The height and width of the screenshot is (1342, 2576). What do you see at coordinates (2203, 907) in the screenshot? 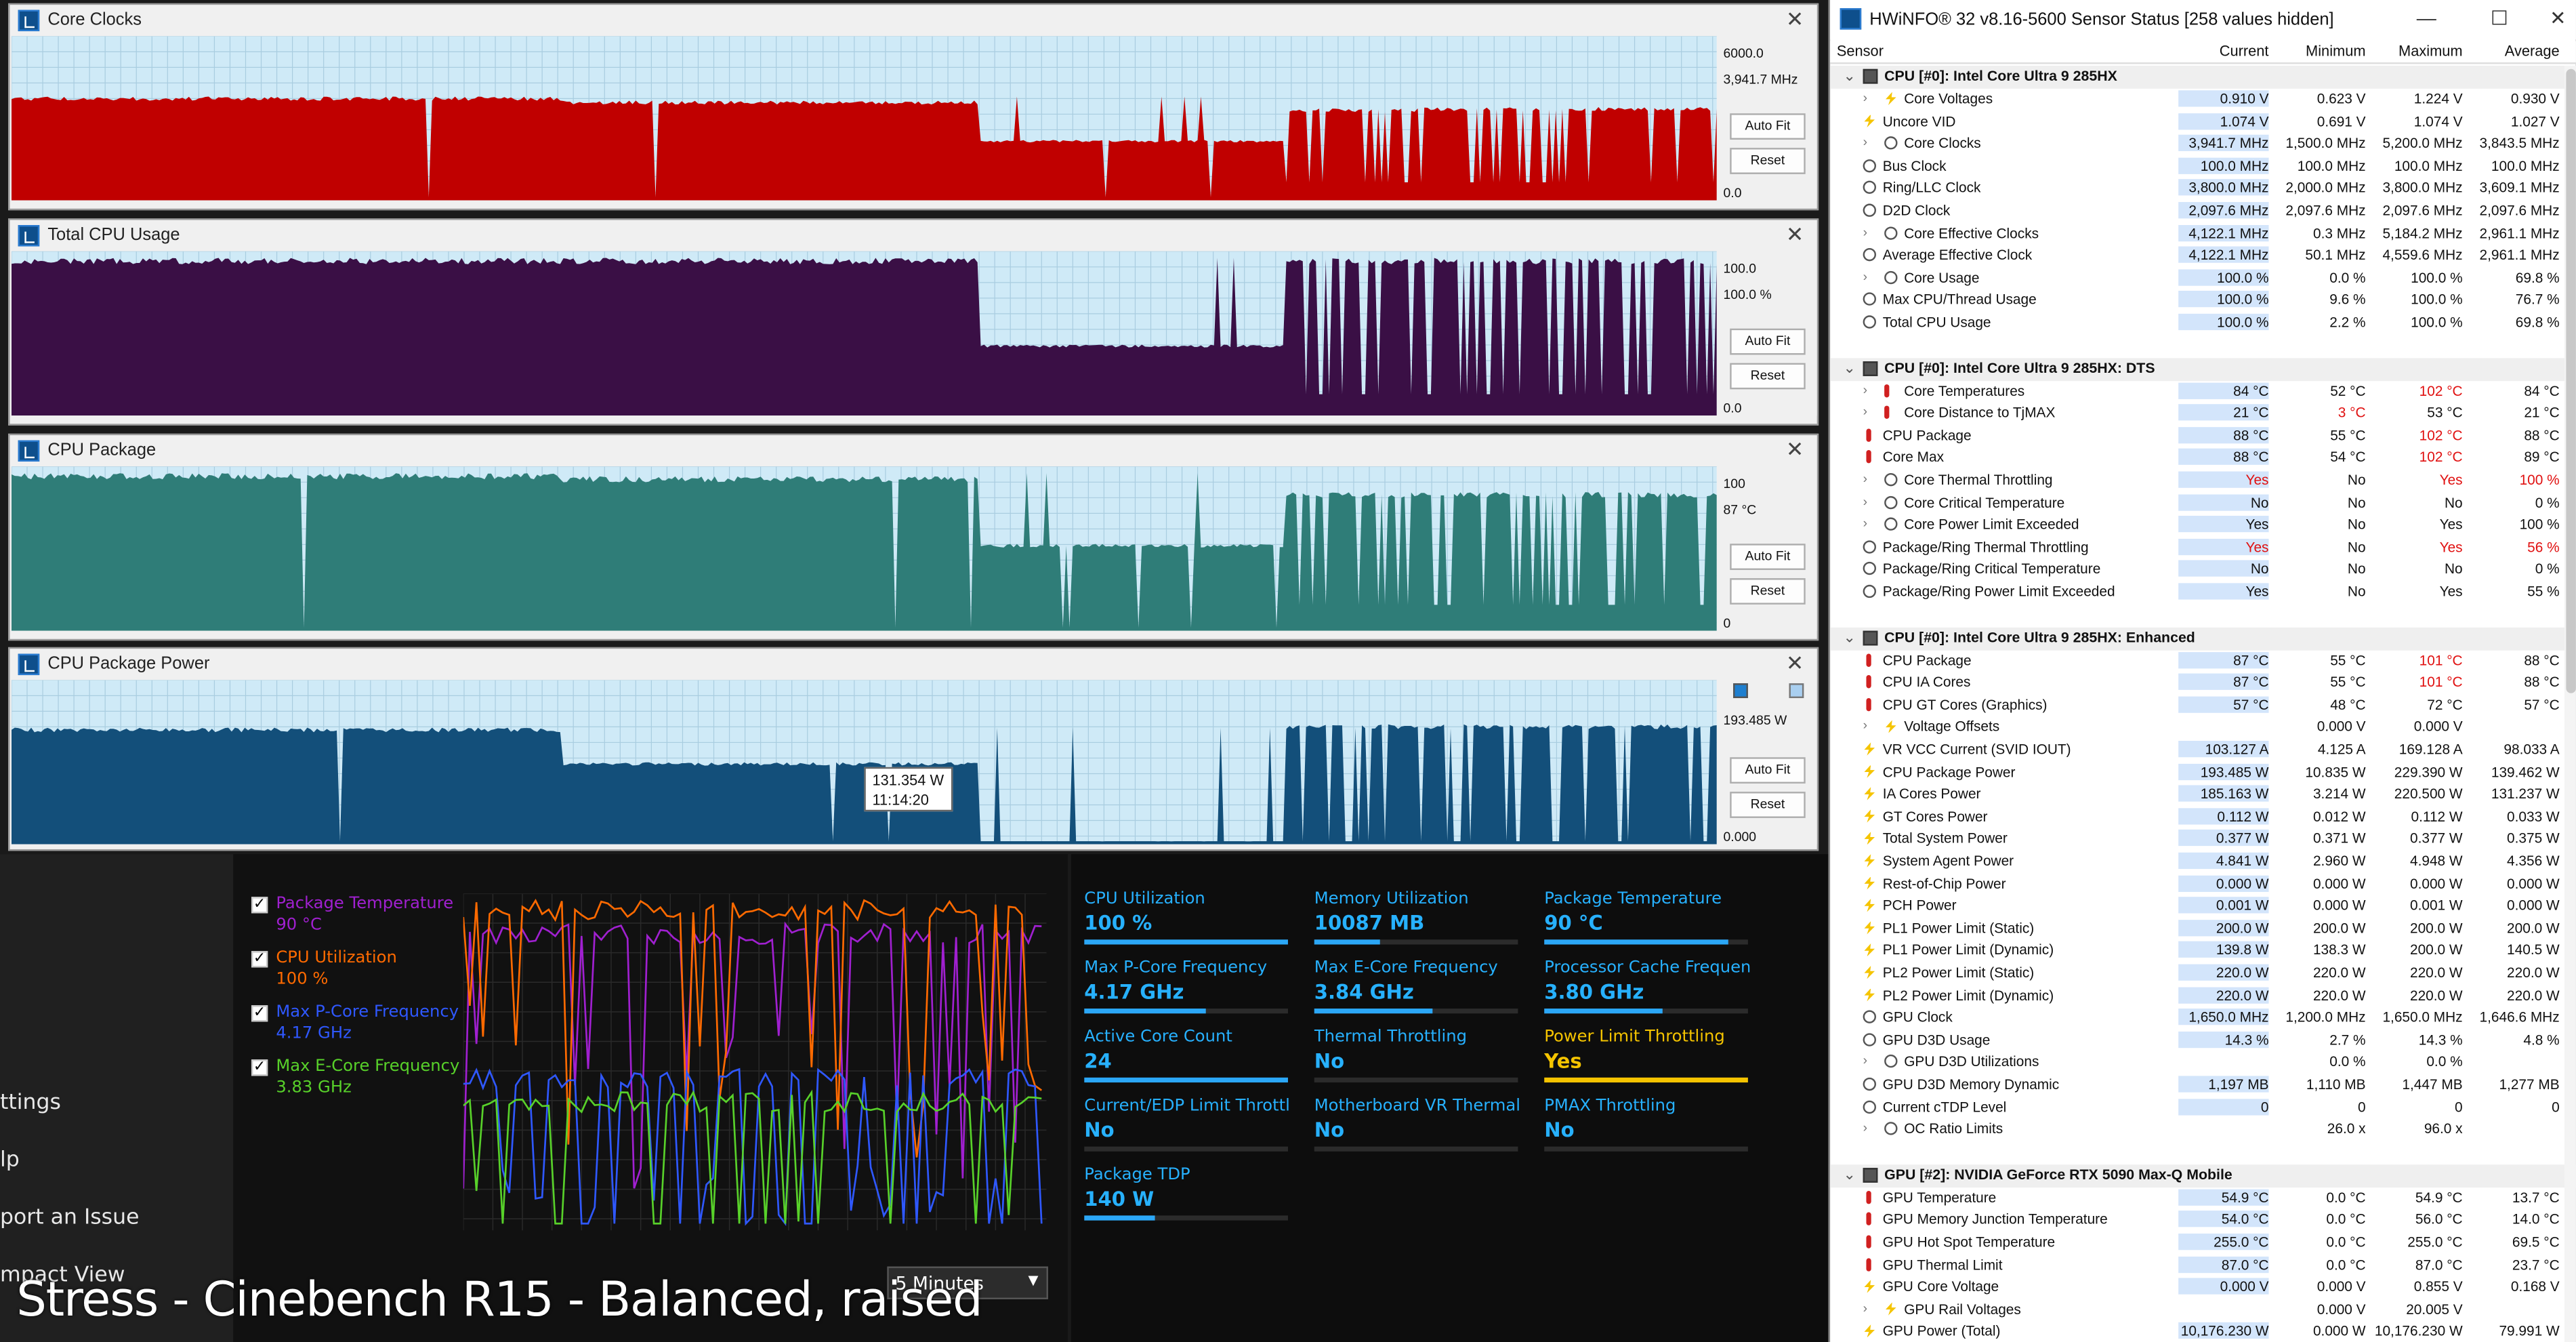
I see `sensor-row: PCH Power 0.001 W 0.000 W 0.001 W 0.000 W` at bounding box center [2203, 907].